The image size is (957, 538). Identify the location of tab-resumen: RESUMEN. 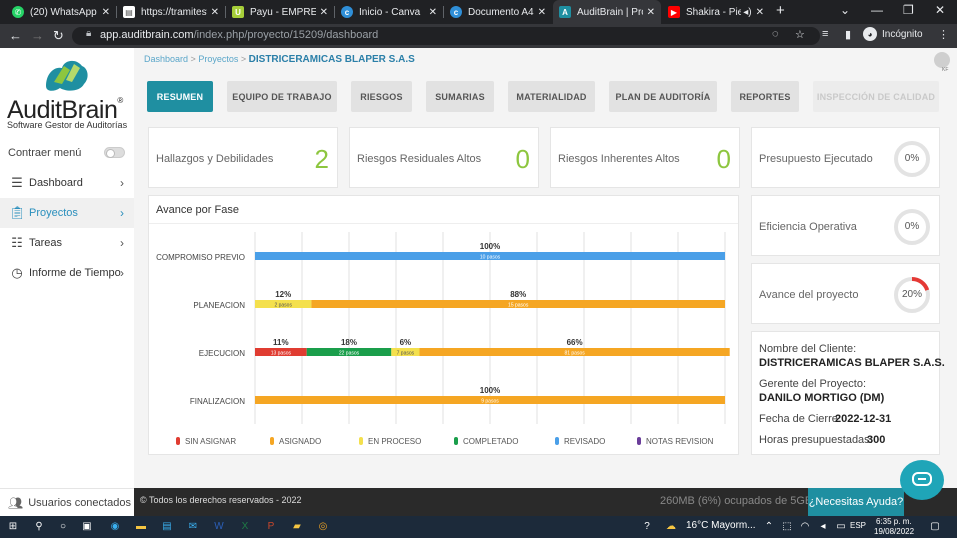
(180, 96).